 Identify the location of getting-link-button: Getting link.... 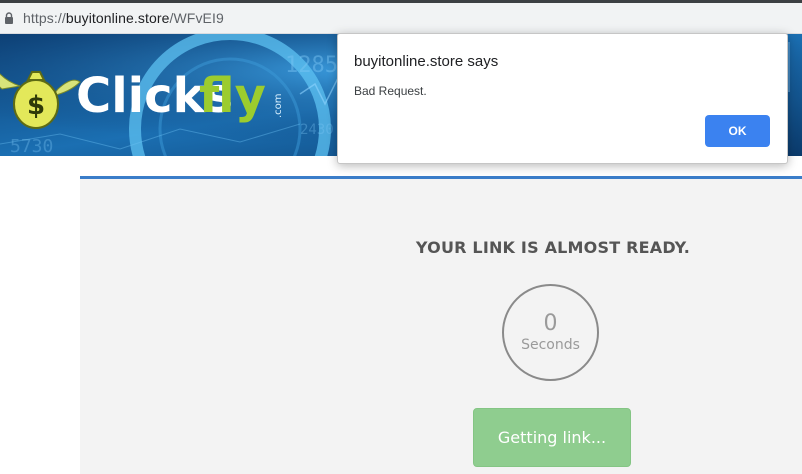
(552, 437).